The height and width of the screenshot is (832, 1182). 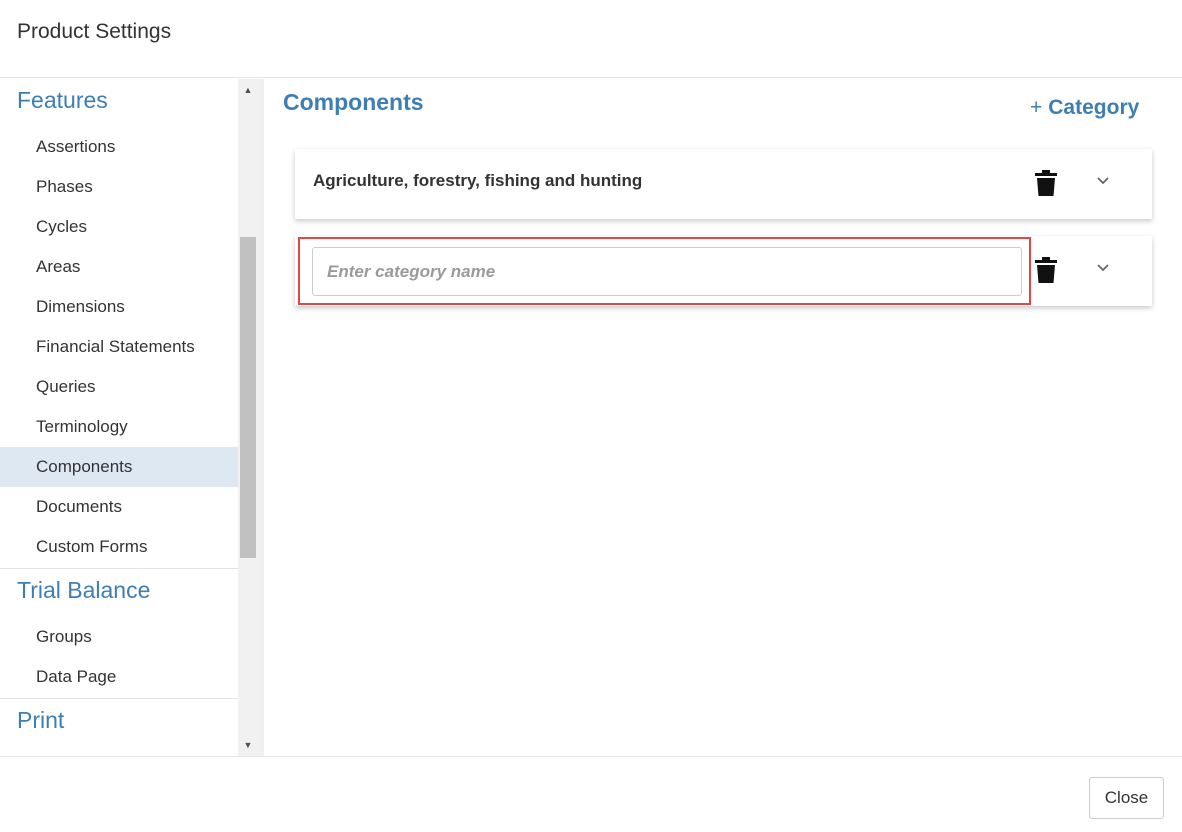 I want to click on category-card-new, so click(x=723, y=271).